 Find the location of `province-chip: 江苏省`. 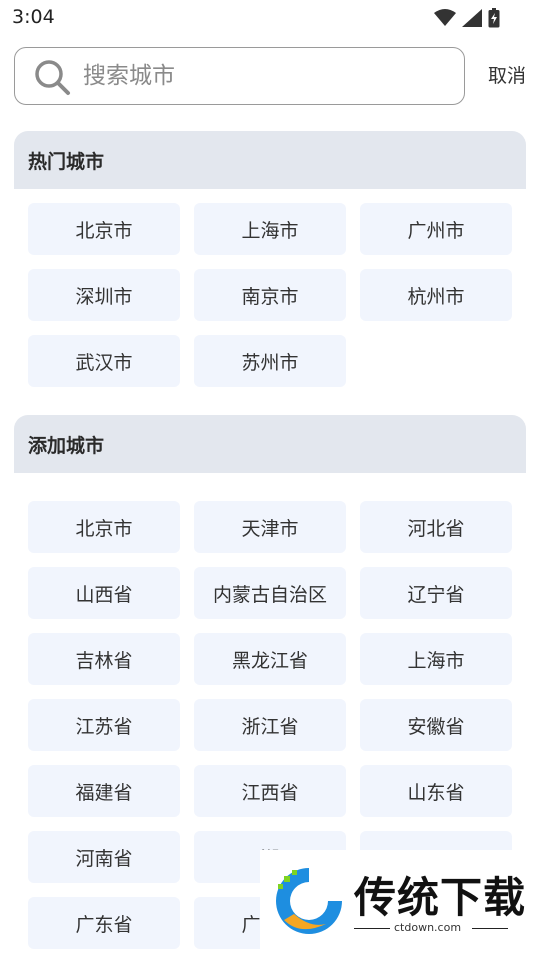

province-chip: 江苏省 is located at coordinates (104, 725).